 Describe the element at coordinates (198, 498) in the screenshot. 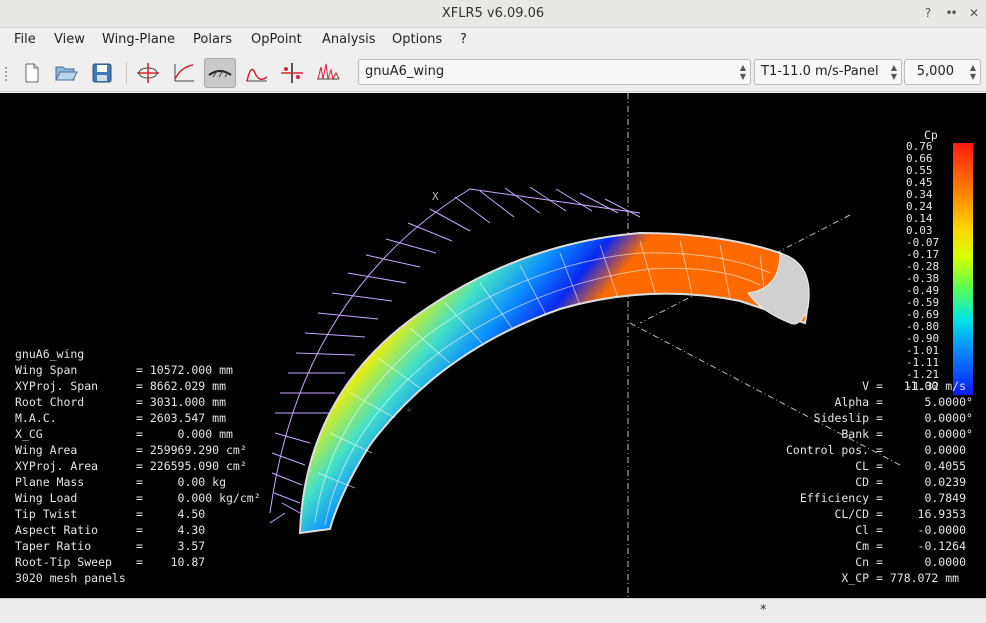

I see `prop-value: = 0.000 kg/cm²` at that location.